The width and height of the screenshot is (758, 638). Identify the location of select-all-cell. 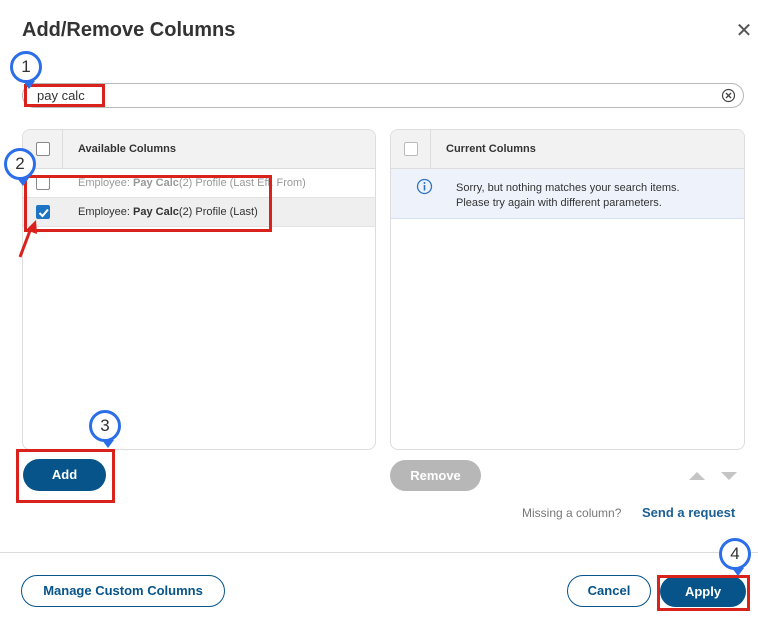
(411, 149).